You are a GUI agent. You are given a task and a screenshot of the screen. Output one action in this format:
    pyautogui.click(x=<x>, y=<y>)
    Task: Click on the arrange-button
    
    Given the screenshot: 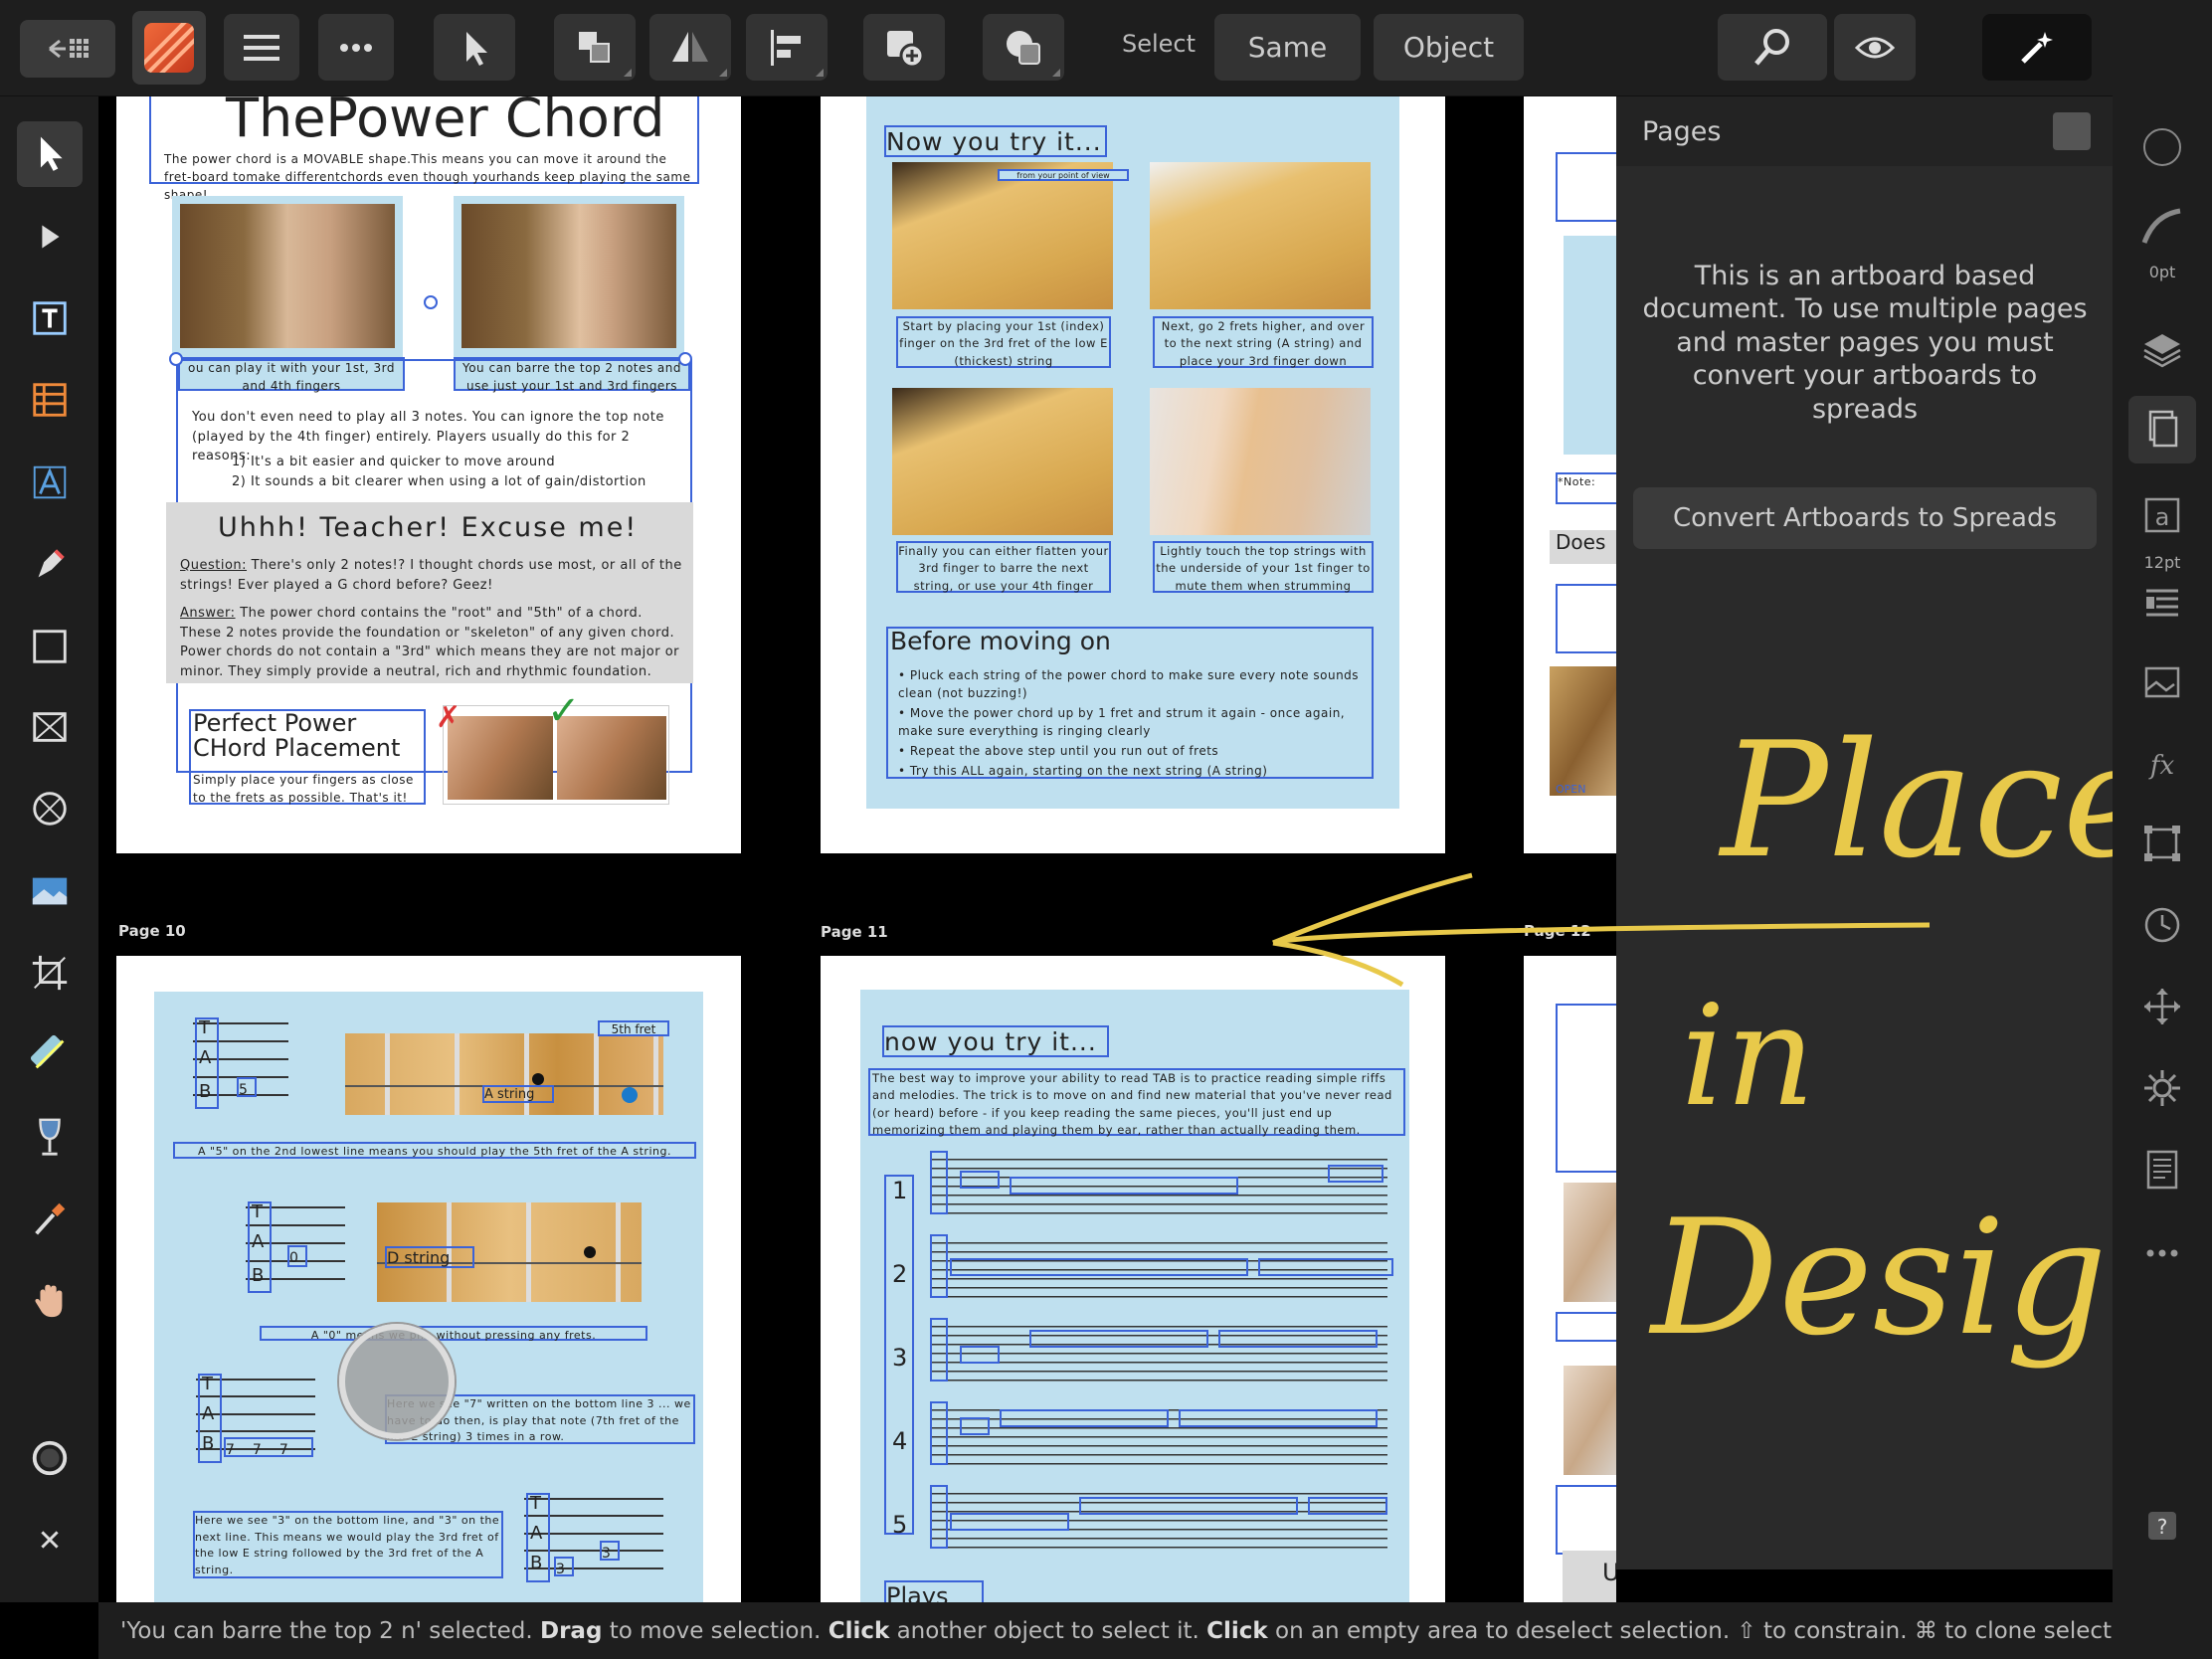 What is the action you would take?
    pyautogui.click(x=595, y=47)
    